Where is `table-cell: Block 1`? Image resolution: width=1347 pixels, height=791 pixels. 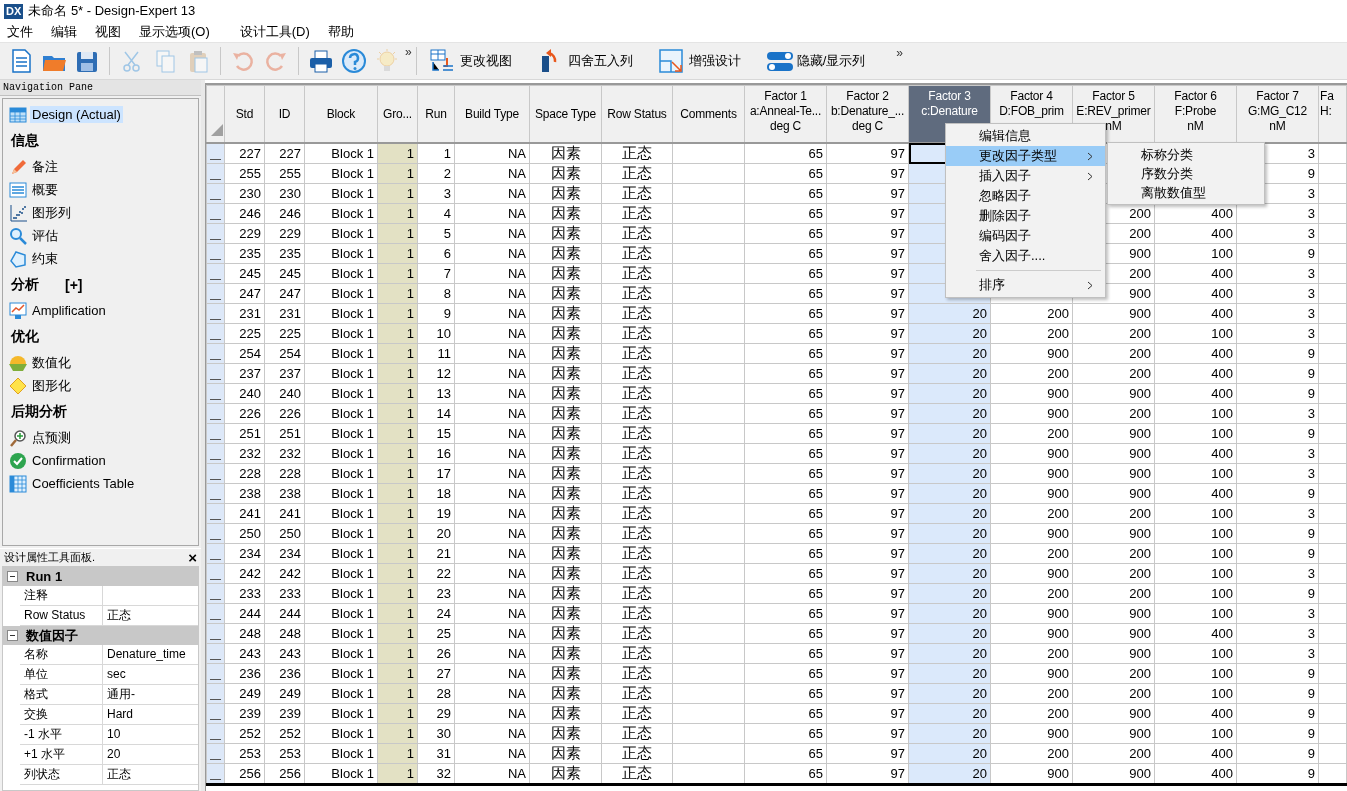 table-cell: Block 1 is located at coordinates (341, 753).